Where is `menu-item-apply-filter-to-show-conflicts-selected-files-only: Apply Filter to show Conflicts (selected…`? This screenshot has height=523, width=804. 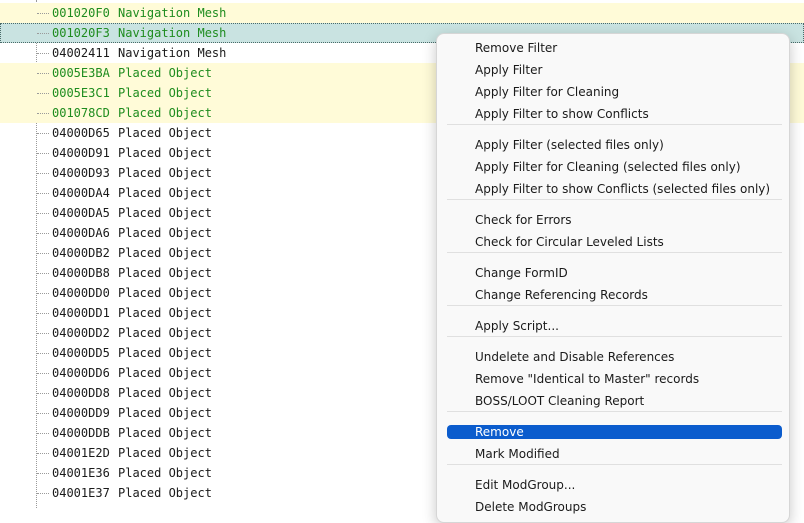 menu-item-apply-filter-to-show-conflicts-selected-files-only: Apply Filter to show Conflicts (selected… is located at coordinates (614, 189).